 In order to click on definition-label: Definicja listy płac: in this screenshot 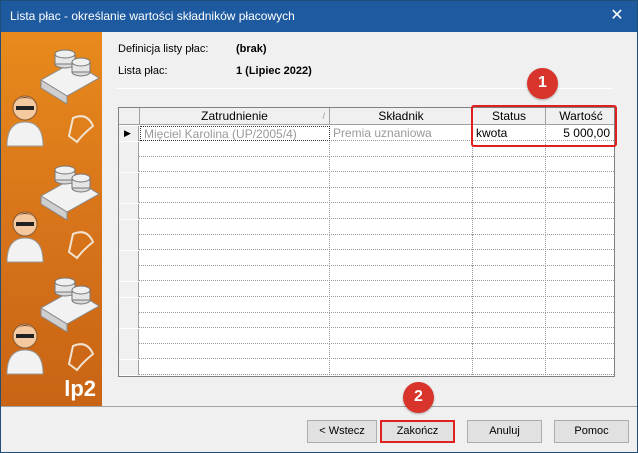, I will do `click(163, 49)`.